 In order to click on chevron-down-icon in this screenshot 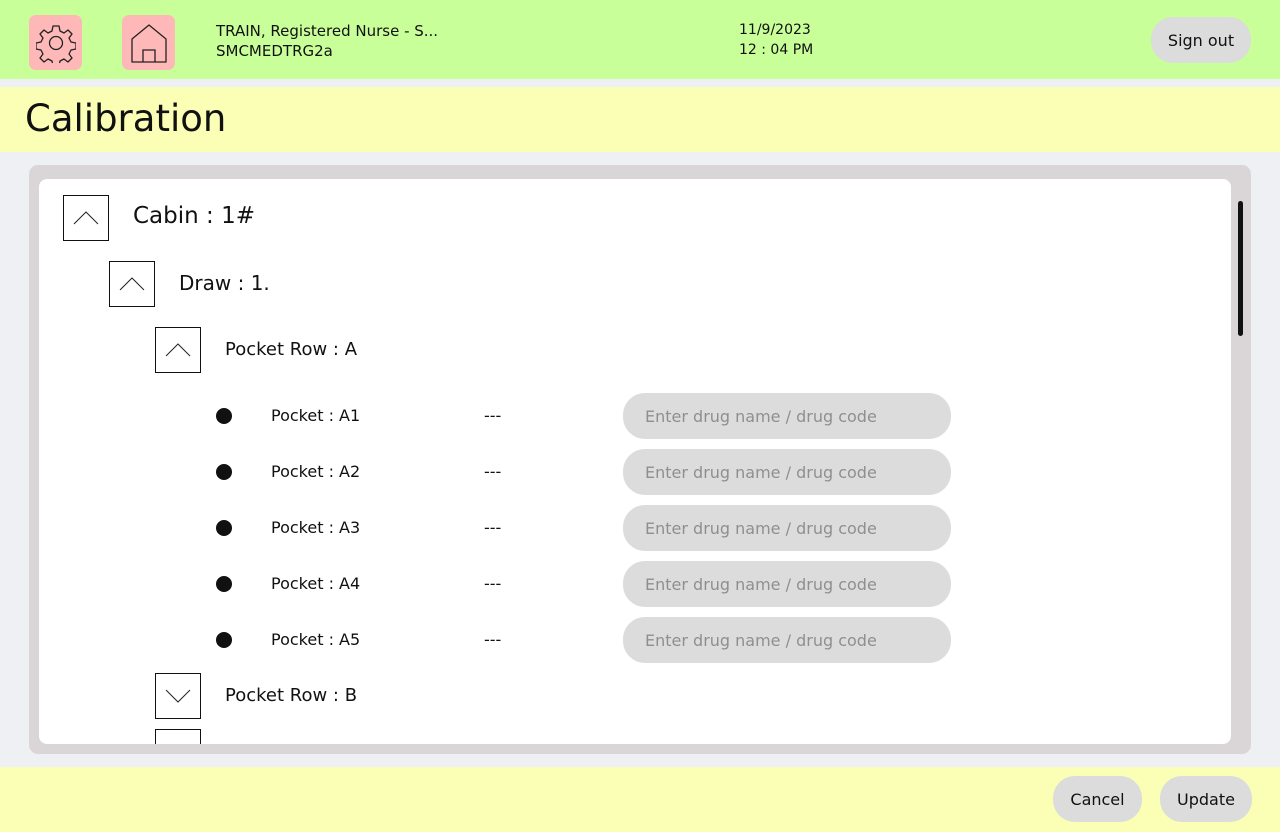, I will do `click(178, 696)`.